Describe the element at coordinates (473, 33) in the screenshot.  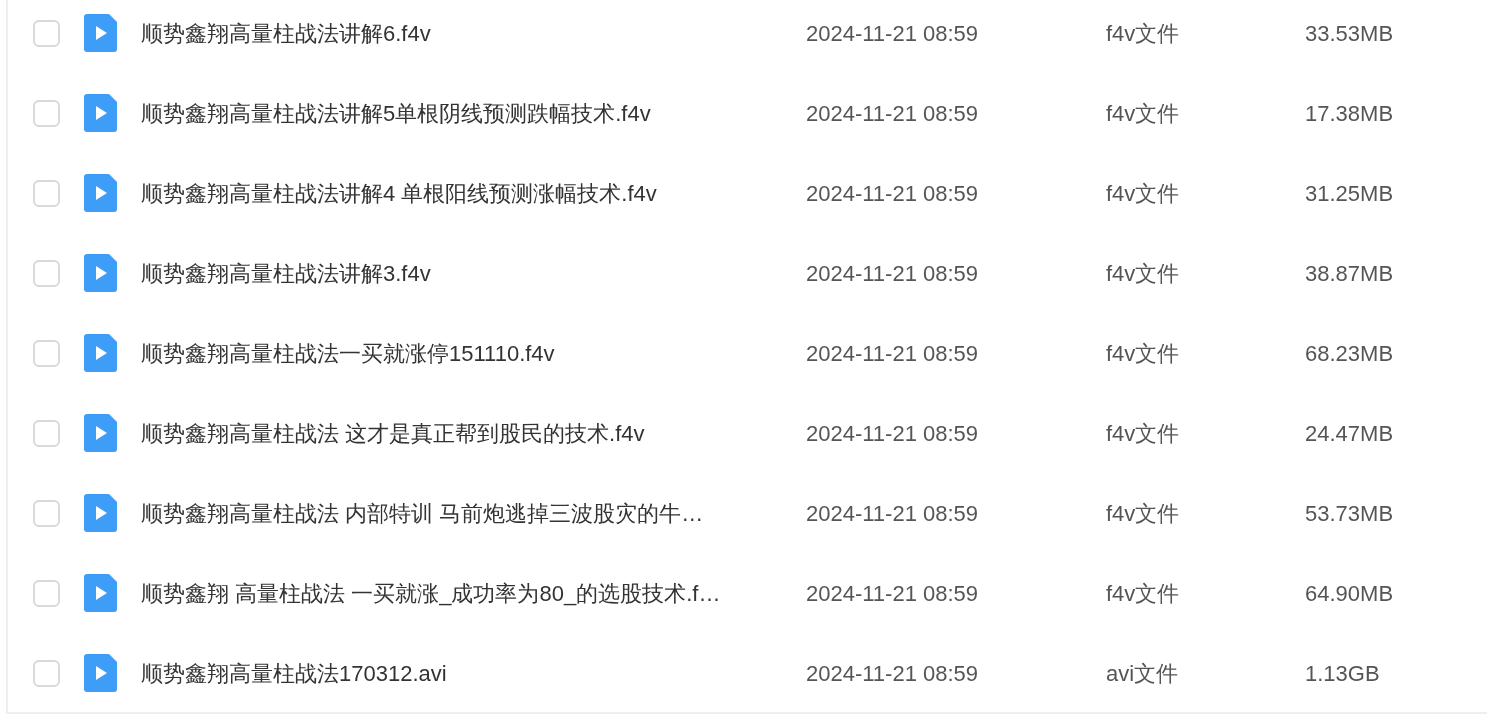
I see `file-name: 顺势鑫翔高量柱战法讲解6.f4v` at that location.